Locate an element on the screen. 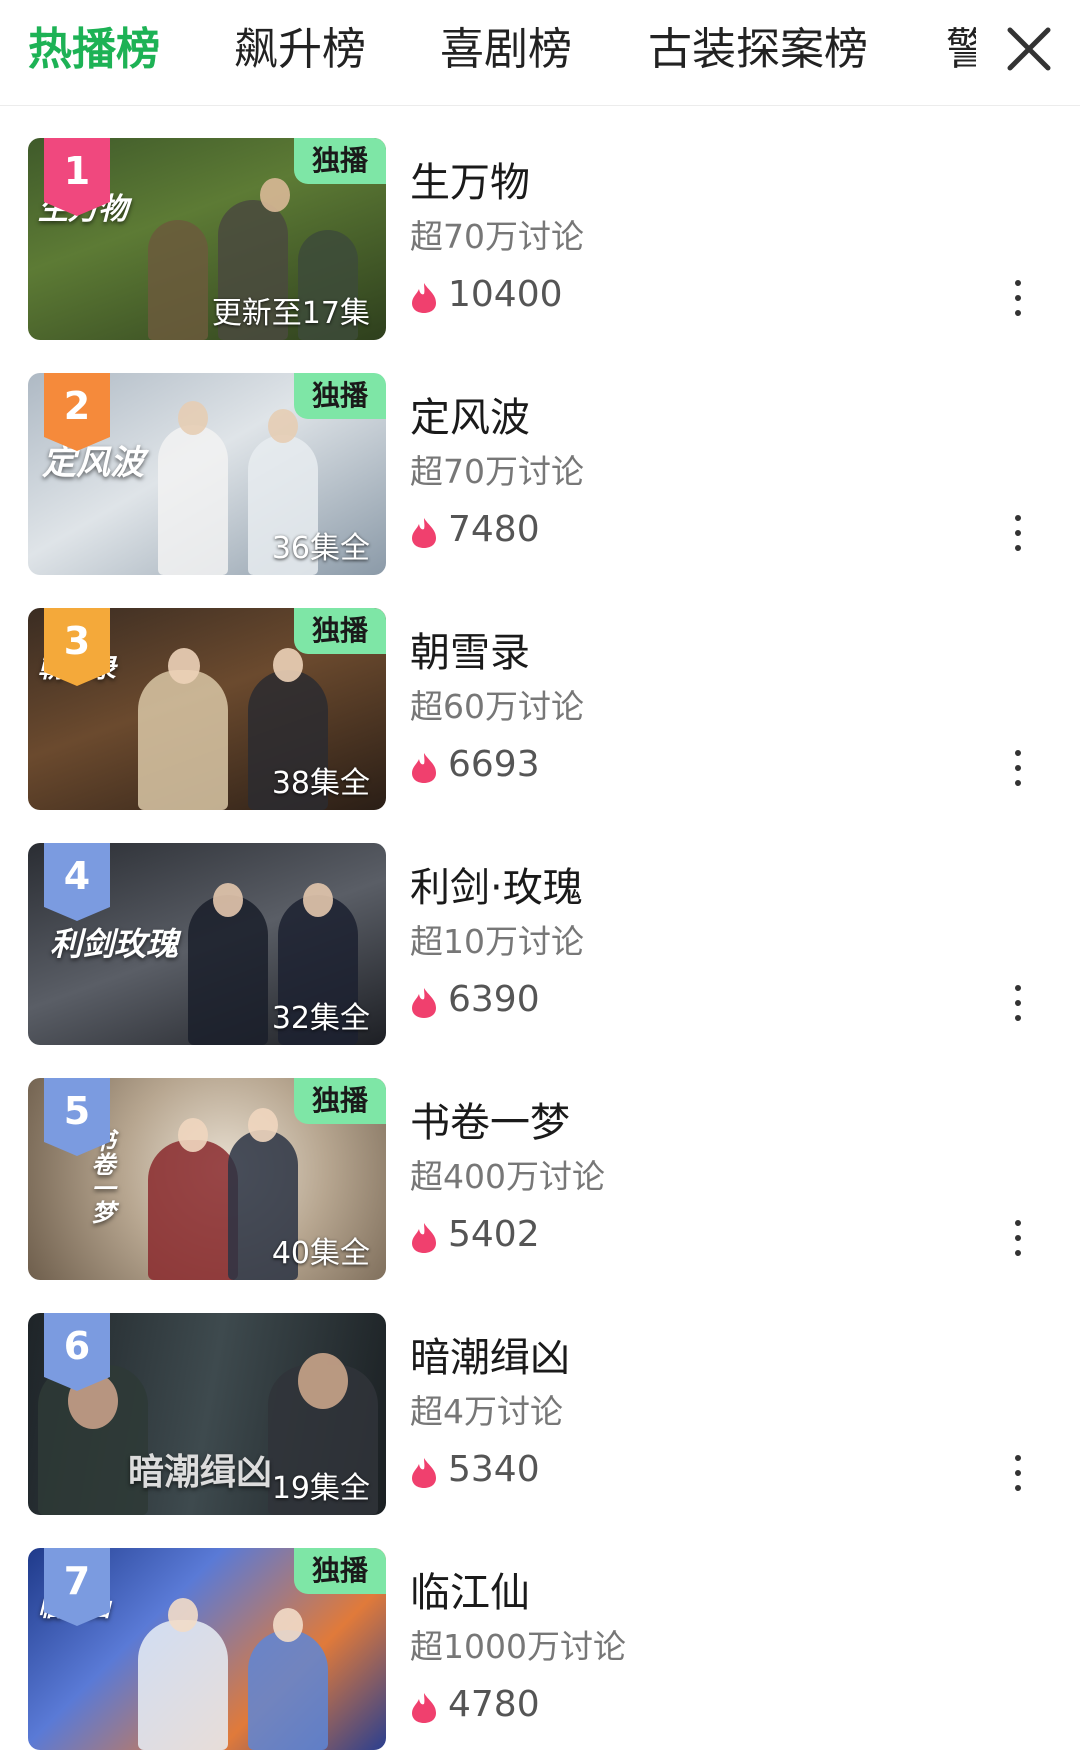  poster-thumbnail: 生万物 1 独播 更新至17集 is located at coordinates (207, 239).